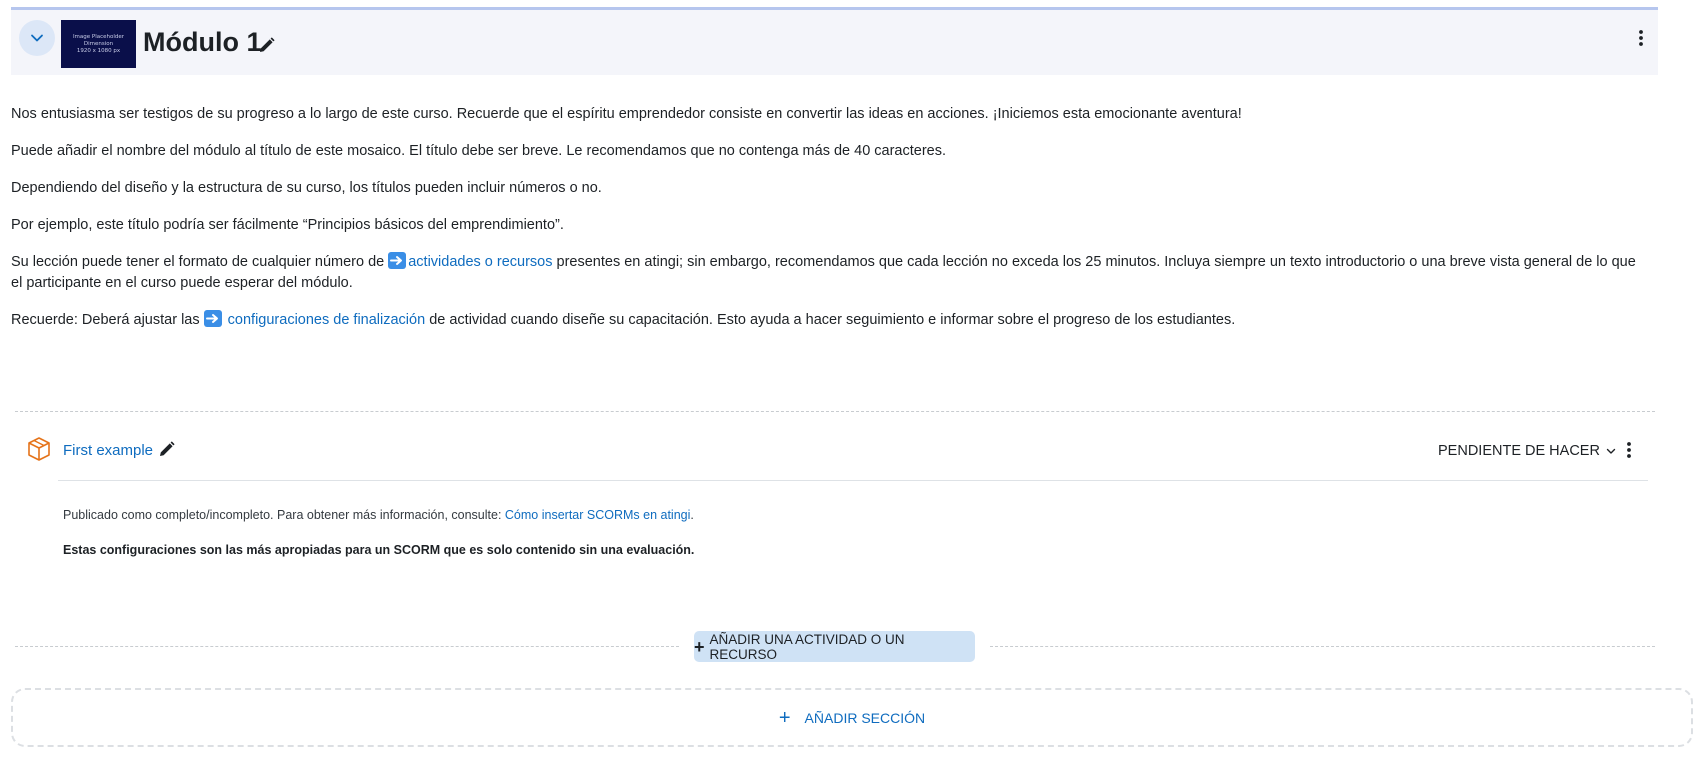 Image resolution: width=1693 pixels, height=761 pixels. I want to click on add-activity-label: AÑADIR UNA ACTIVIDAD O UN RECURSO, so click(807, 646).